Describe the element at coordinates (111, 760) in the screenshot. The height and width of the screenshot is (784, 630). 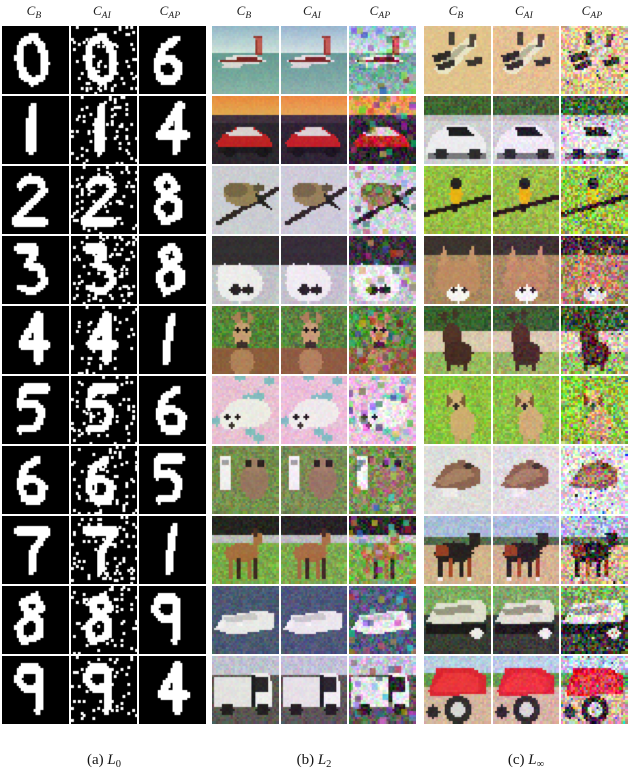
I see `caption-variable: L` at that location.